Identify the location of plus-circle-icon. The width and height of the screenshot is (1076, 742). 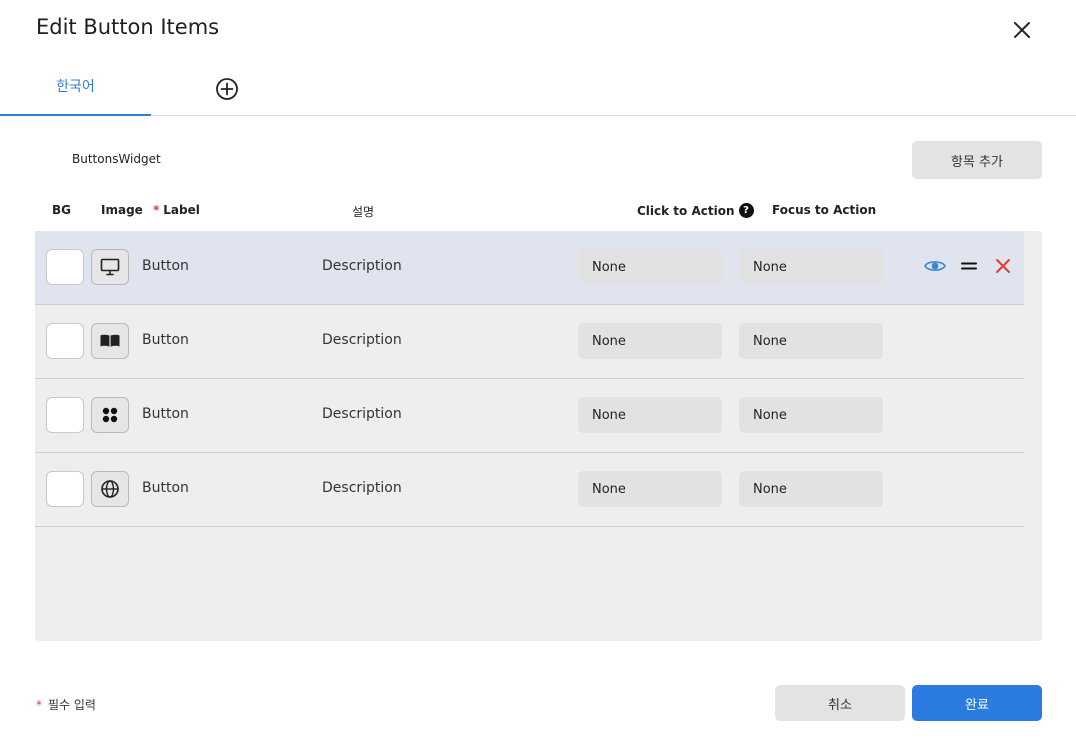
(227, 89).